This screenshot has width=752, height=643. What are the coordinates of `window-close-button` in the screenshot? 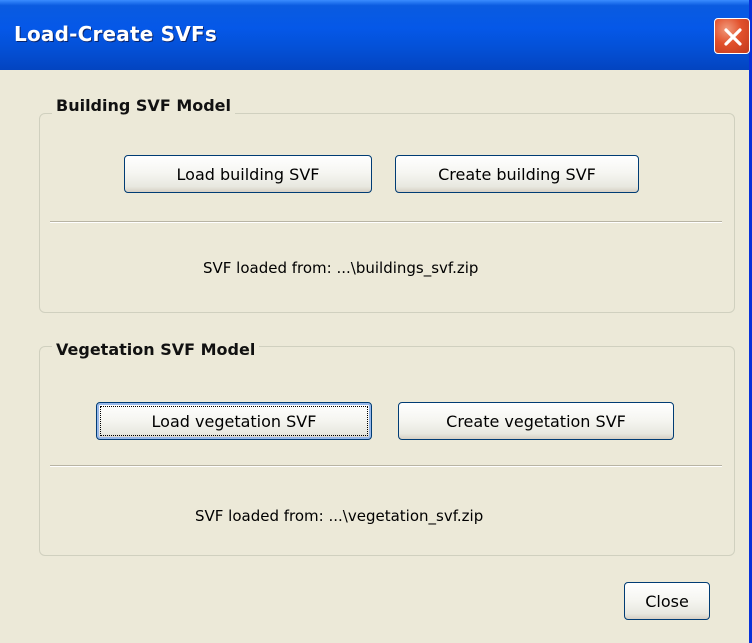 It's located at (732, 36).